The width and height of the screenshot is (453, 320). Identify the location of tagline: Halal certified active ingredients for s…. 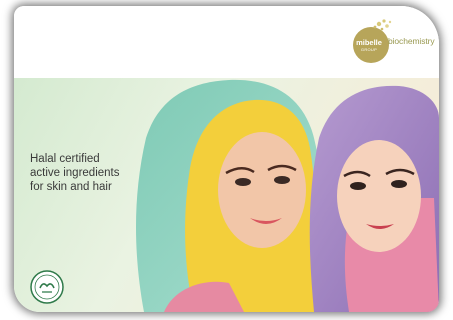
(100, 173).